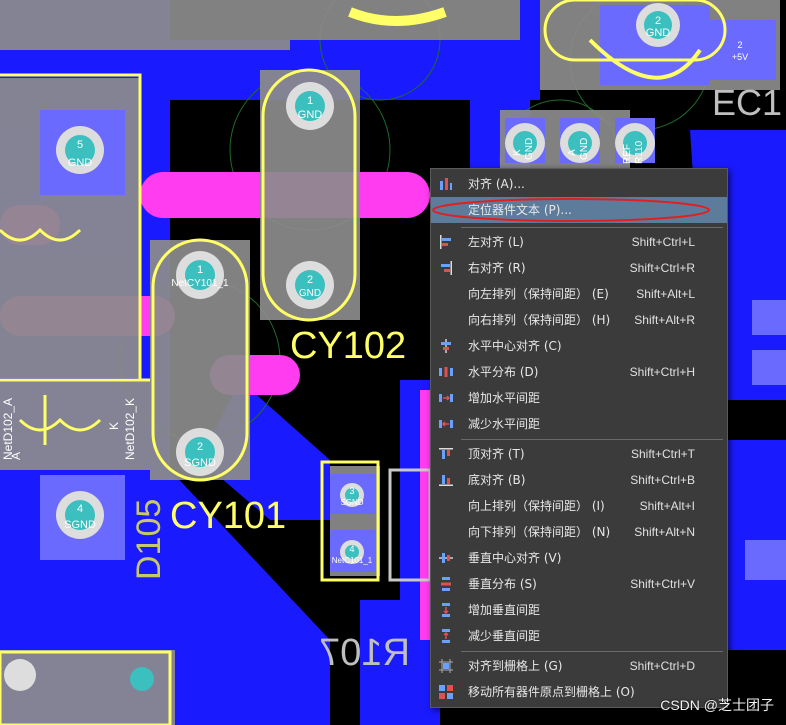 This screenshot has width=786, height=725. I want to click on menu-item-label: 增加垂直间距, so click(504, 610).